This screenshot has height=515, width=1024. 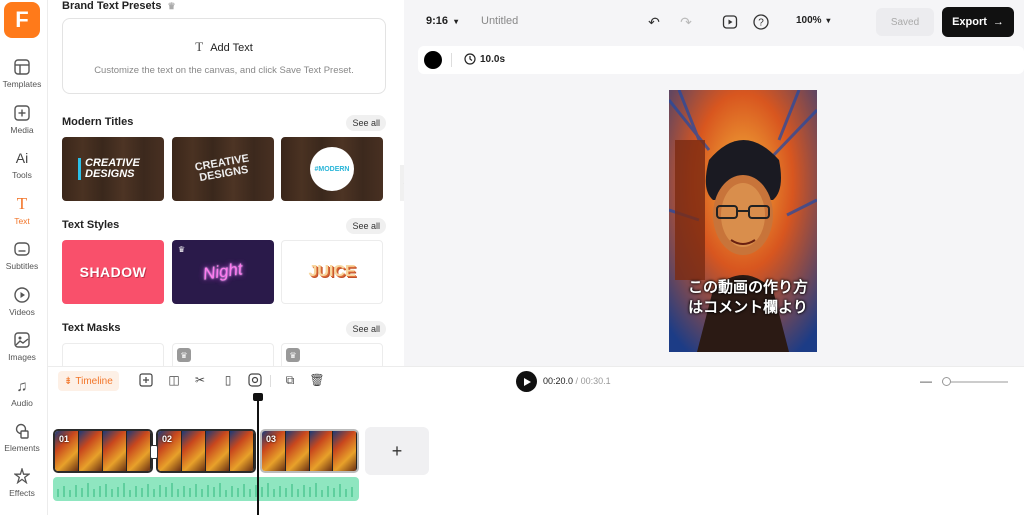 I want to click on rail-item-subtitles: Subtitles, so click(x=22, y=255).